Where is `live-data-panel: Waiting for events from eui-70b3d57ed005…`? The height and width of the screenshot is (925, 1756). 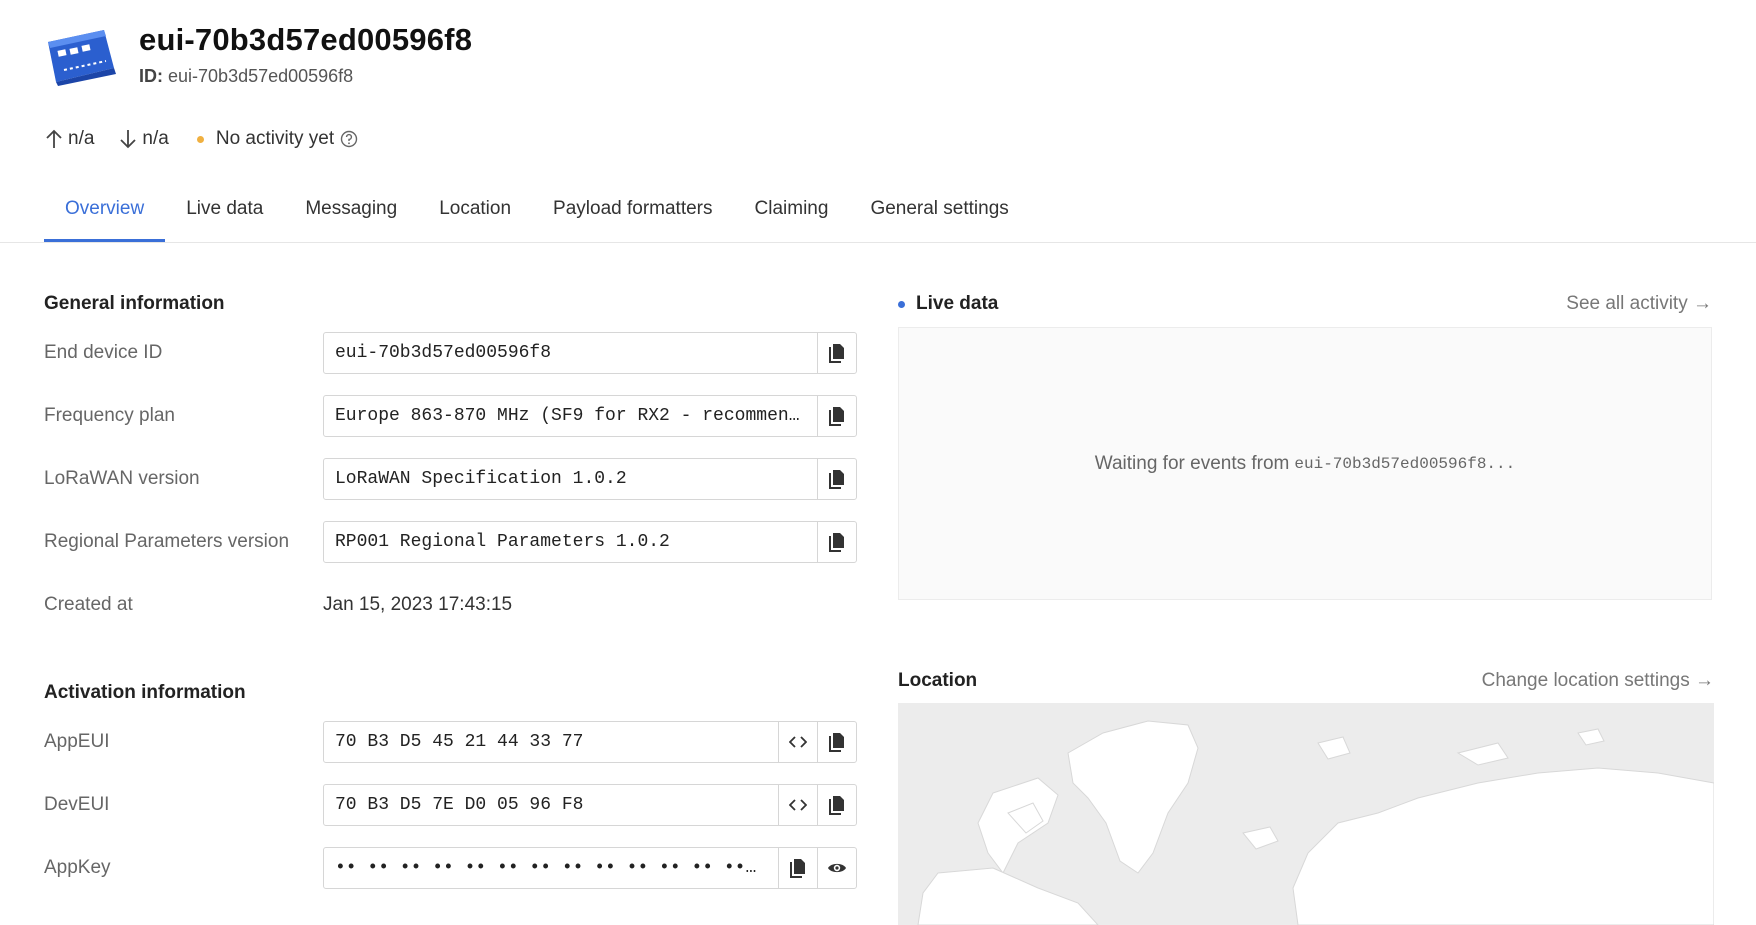 live-data-panel: Waiting for events from eui-70b3d57ed005… is located at coordinates (1305, 463).